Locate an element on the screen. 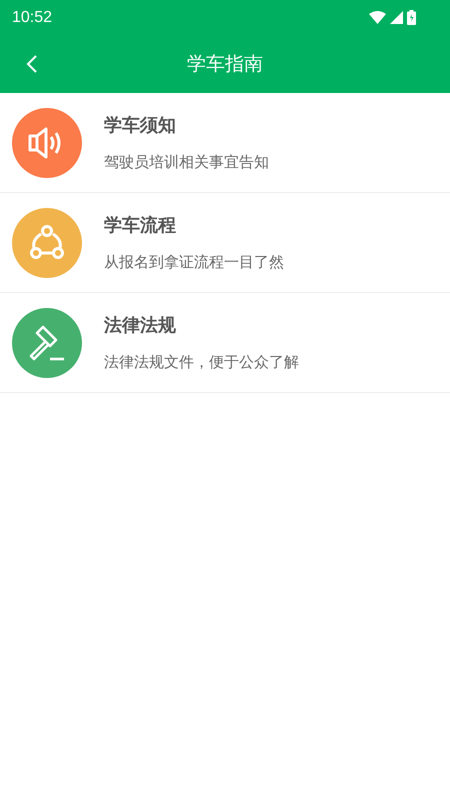 This screenshot has height=797, width=450. item-title: 学车须知 is located at coordinates (140, 125).